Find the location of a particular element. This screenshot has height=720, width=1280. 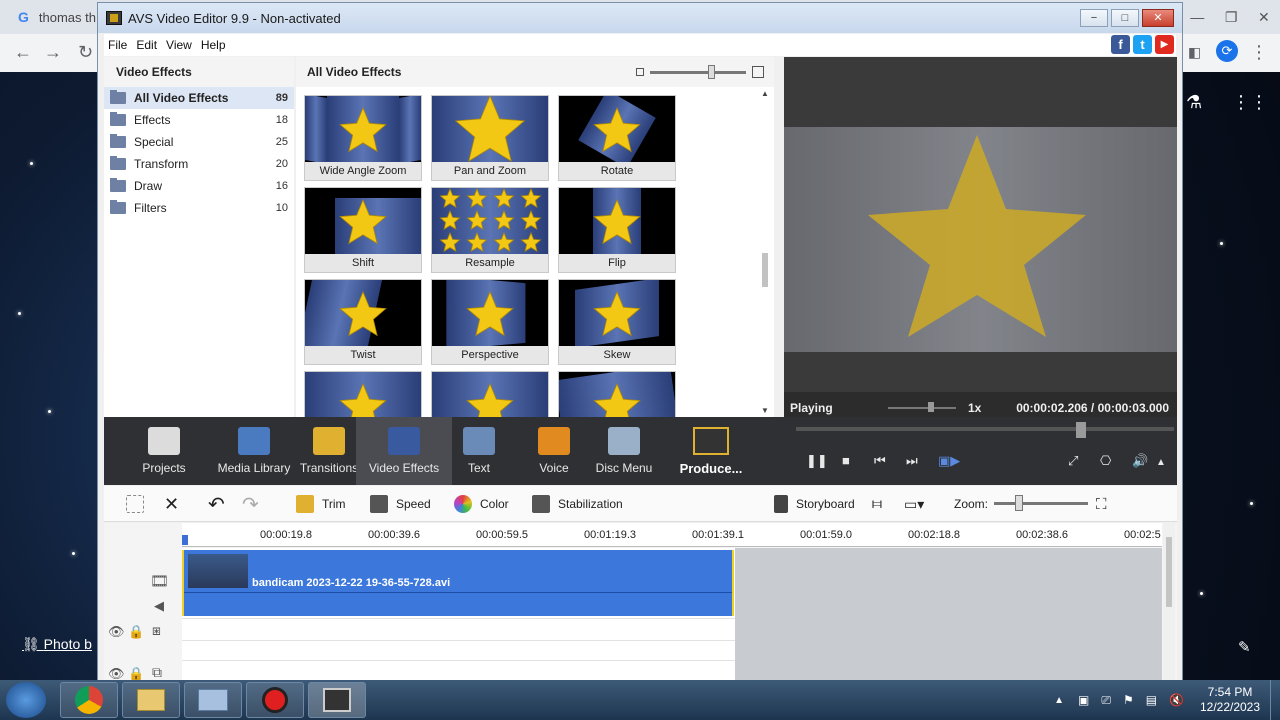

speaker-muted-icon: 🔇 is located at coordinates (1176, 700).